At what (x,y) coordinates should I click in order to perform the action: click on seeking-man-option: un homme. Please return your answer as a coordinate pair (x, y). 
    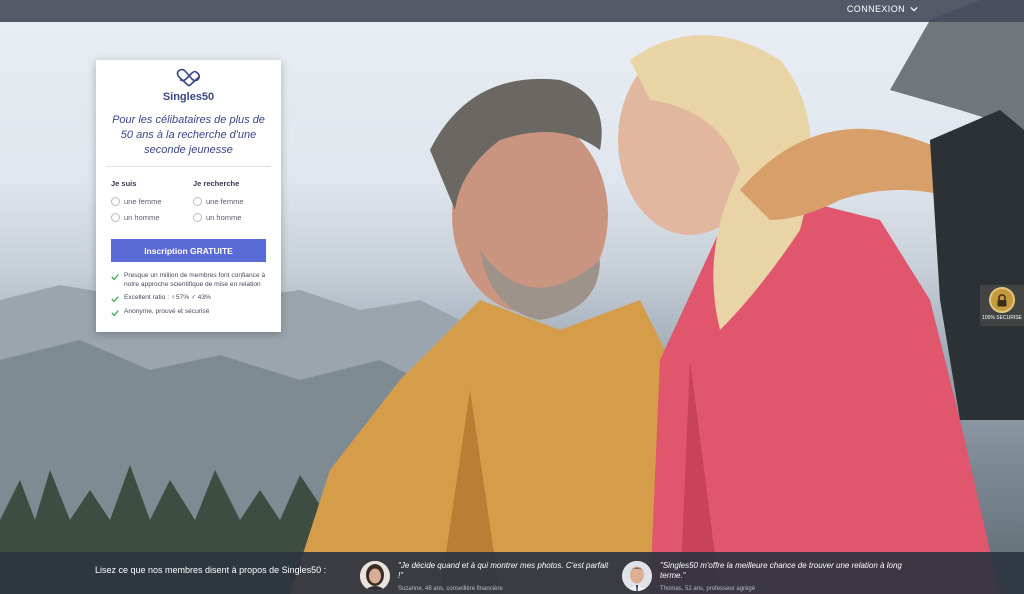
    Looking at the image, I should click on (234, 217).